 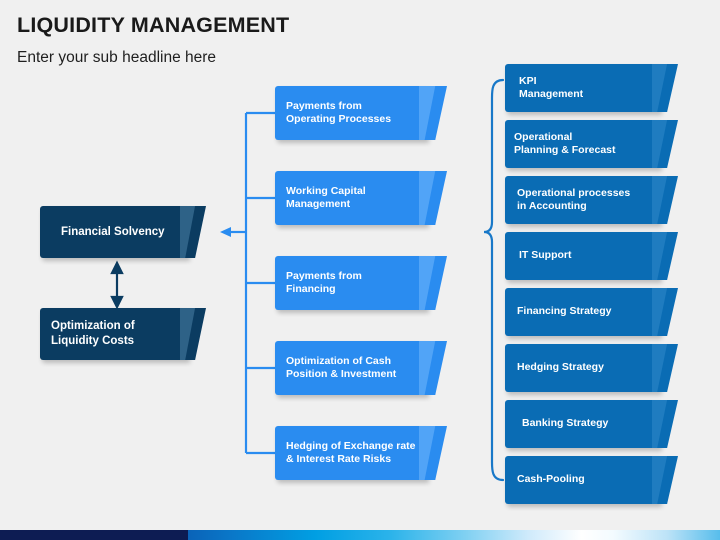 I want to click on left-box-optimization-liquidity-costs: Optimization of Liquidity Costs, so click(x=123, y=334).